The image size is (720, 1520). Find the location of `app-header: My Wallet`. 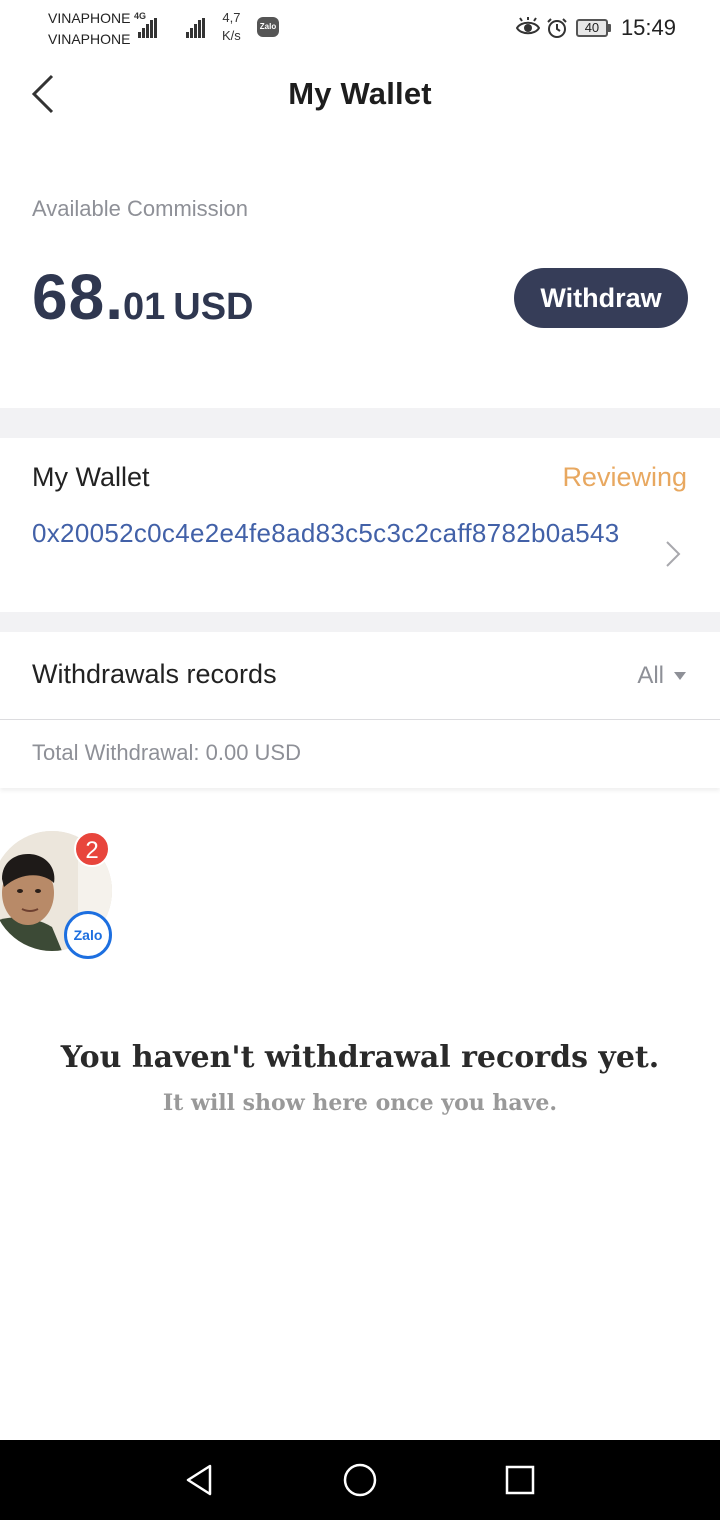

app-header: My Wallet is located at coordinates (360, 96).